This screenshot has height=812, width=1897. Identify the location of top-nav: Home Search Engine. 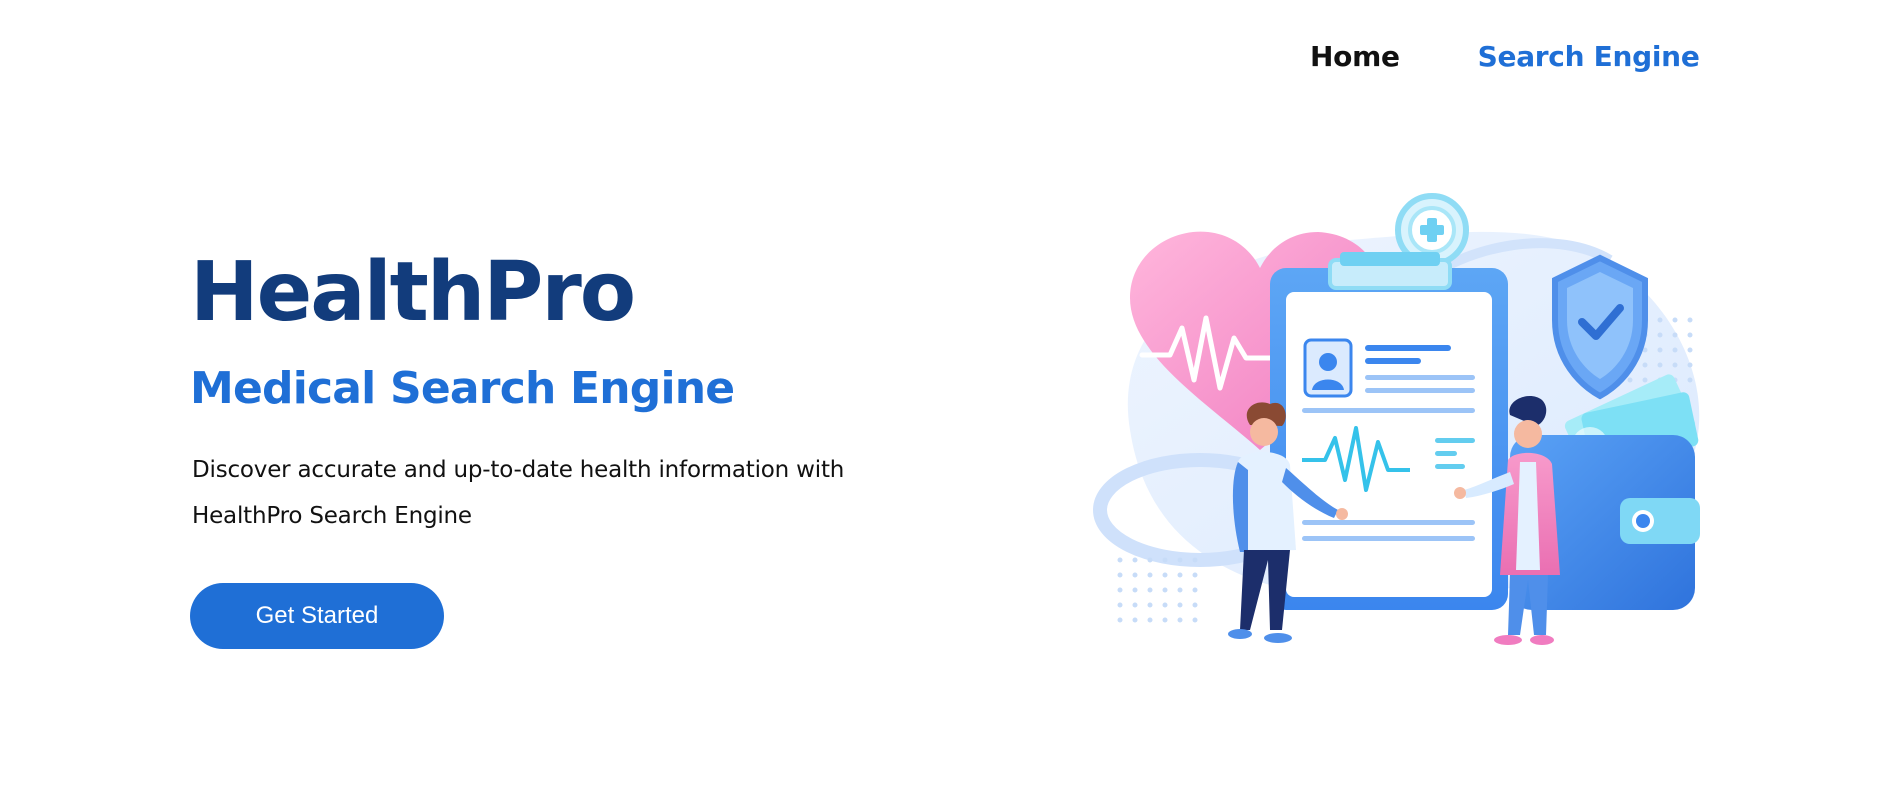
(1505, 56).